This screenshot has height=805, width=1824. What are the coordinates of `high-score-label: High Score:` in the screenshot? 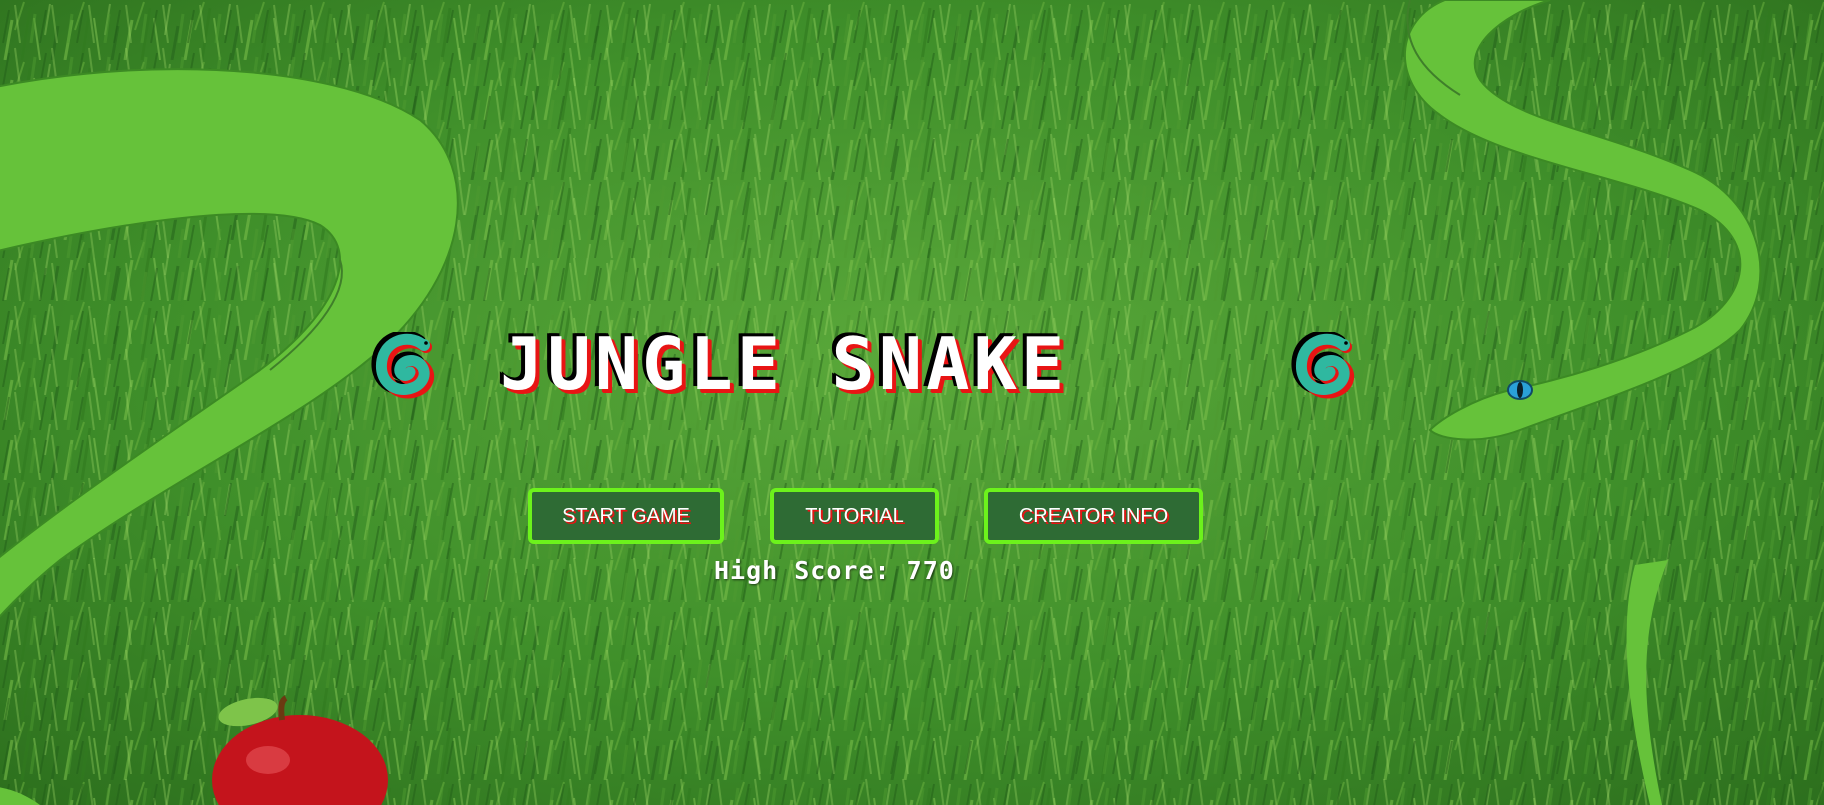 It's located at (802, 570).